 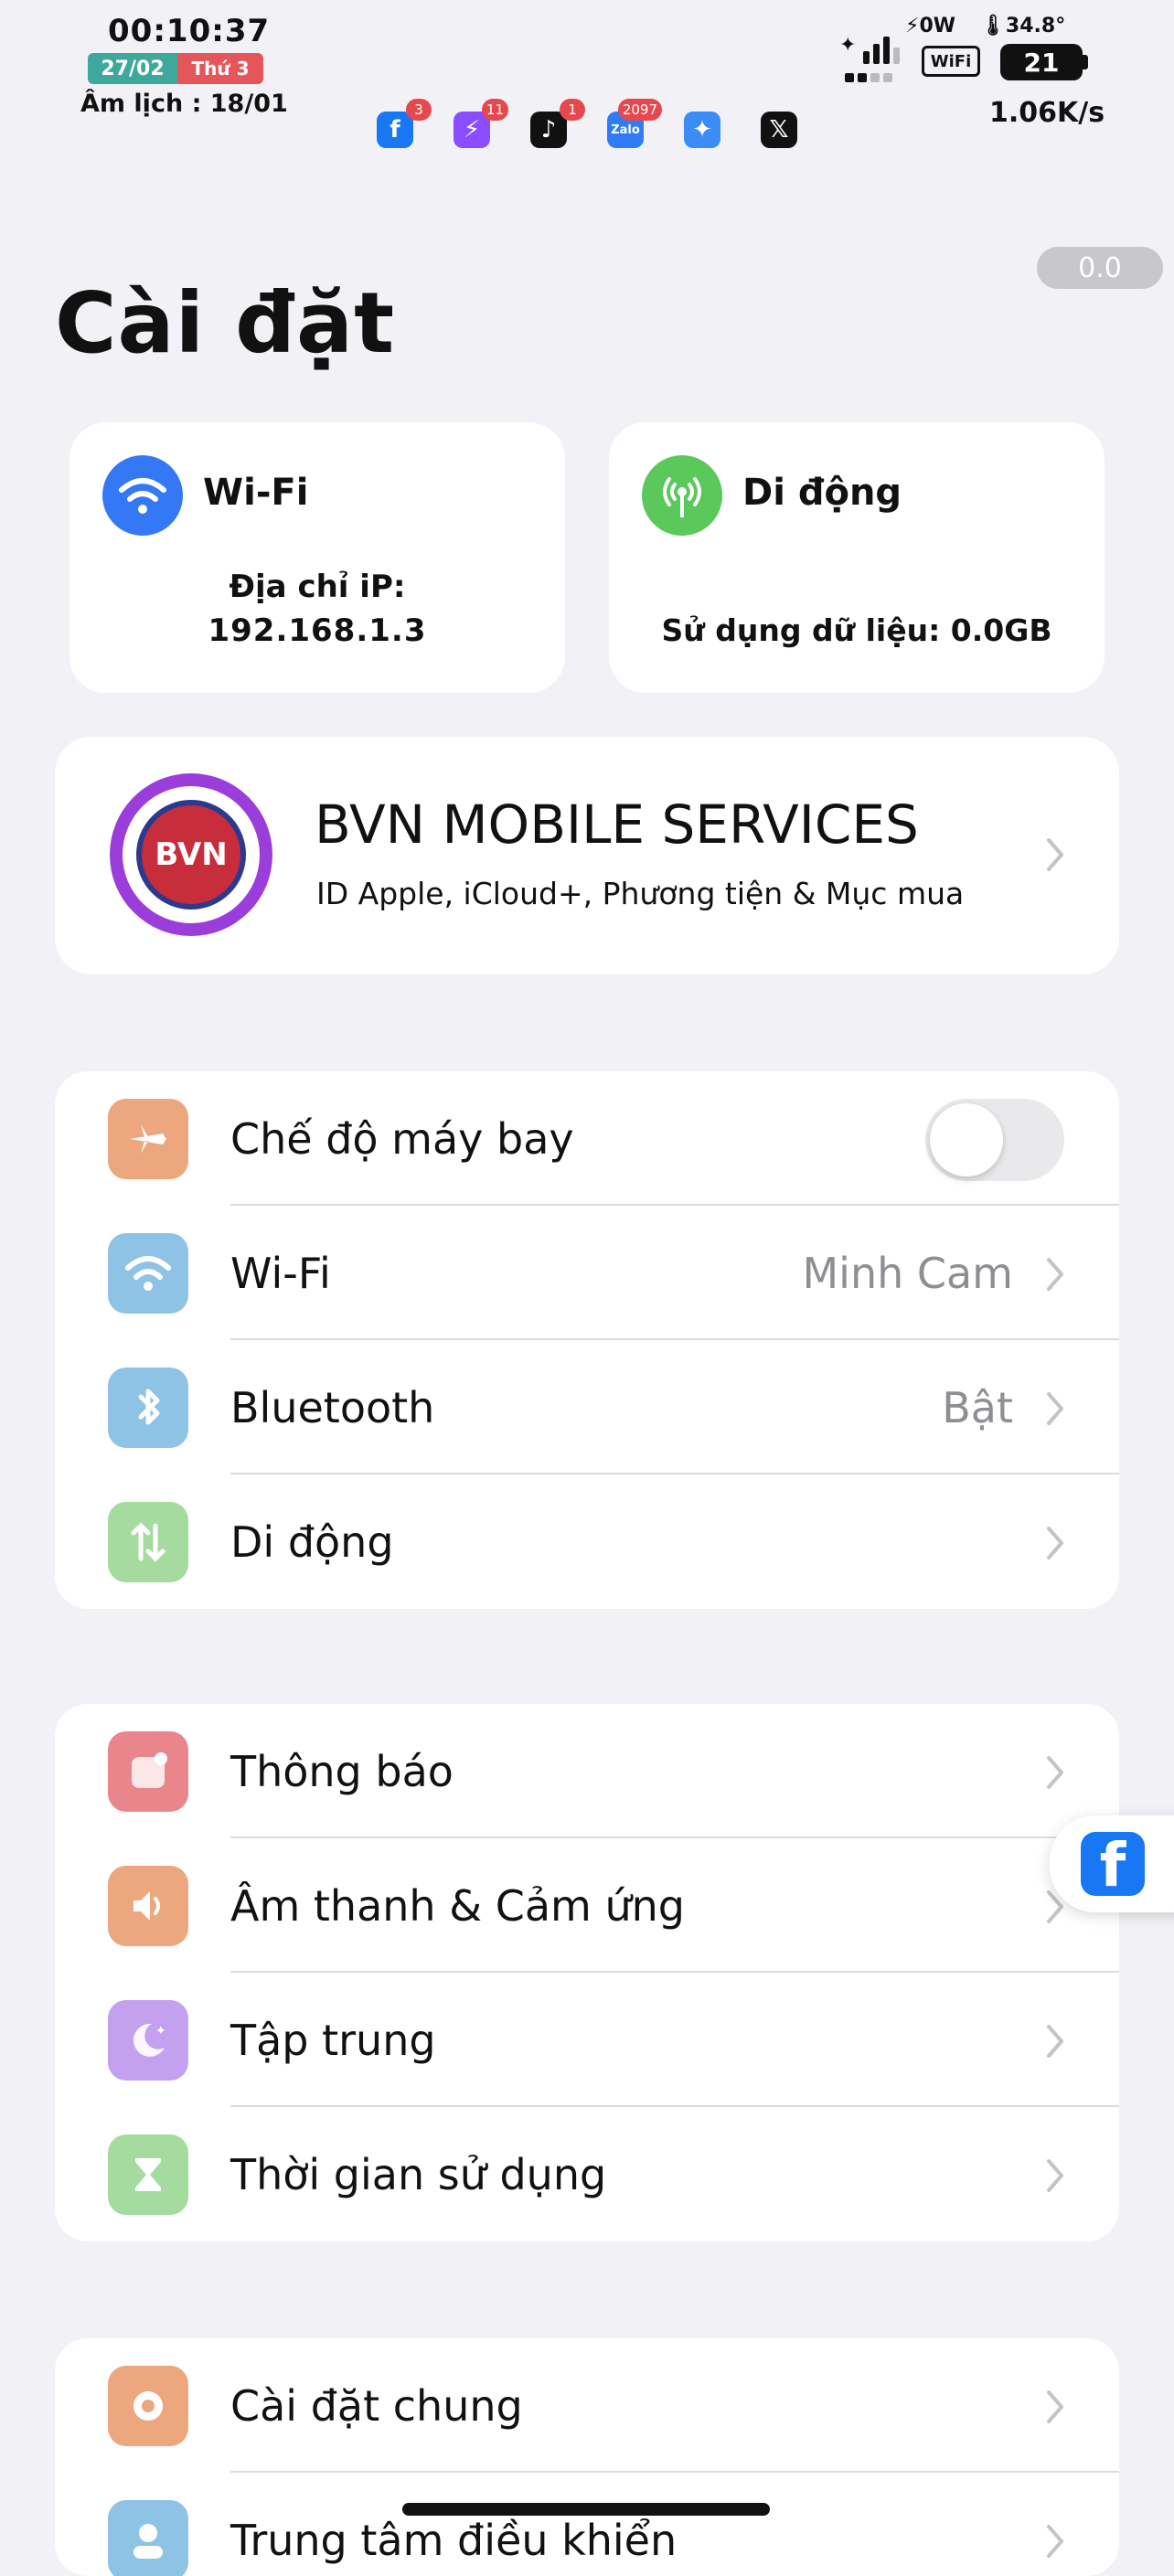 What do you see at coordinates (977, 1407) in the screenshot?
I see `settings-row-value: Bật` at bounding box center [977, 1407].